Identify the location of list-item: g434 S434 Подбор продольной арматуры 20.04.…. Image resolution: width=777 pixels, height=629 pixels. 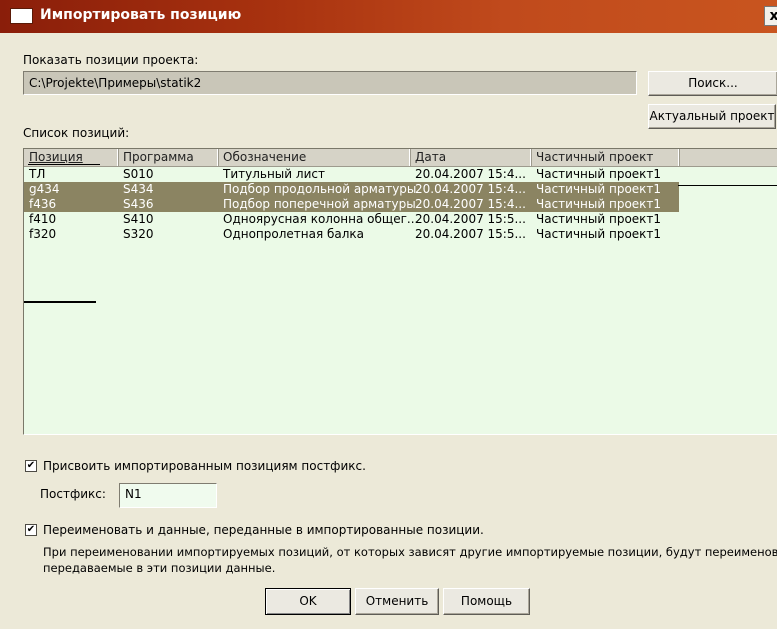
(351, 189).